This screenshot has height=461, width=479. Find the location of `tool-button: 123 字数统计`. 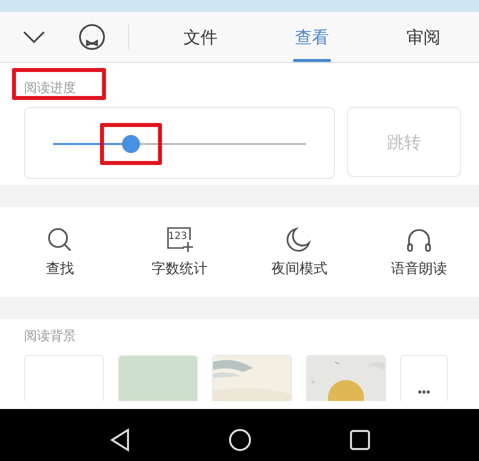

tool-button: 123 字数统计 is located at coordinates (180, 252).